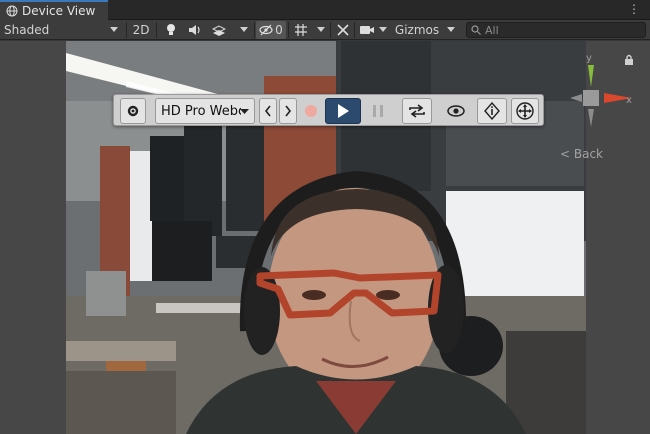 The image size is (650, 434). I want to click on play-icon, so click(343, 111).